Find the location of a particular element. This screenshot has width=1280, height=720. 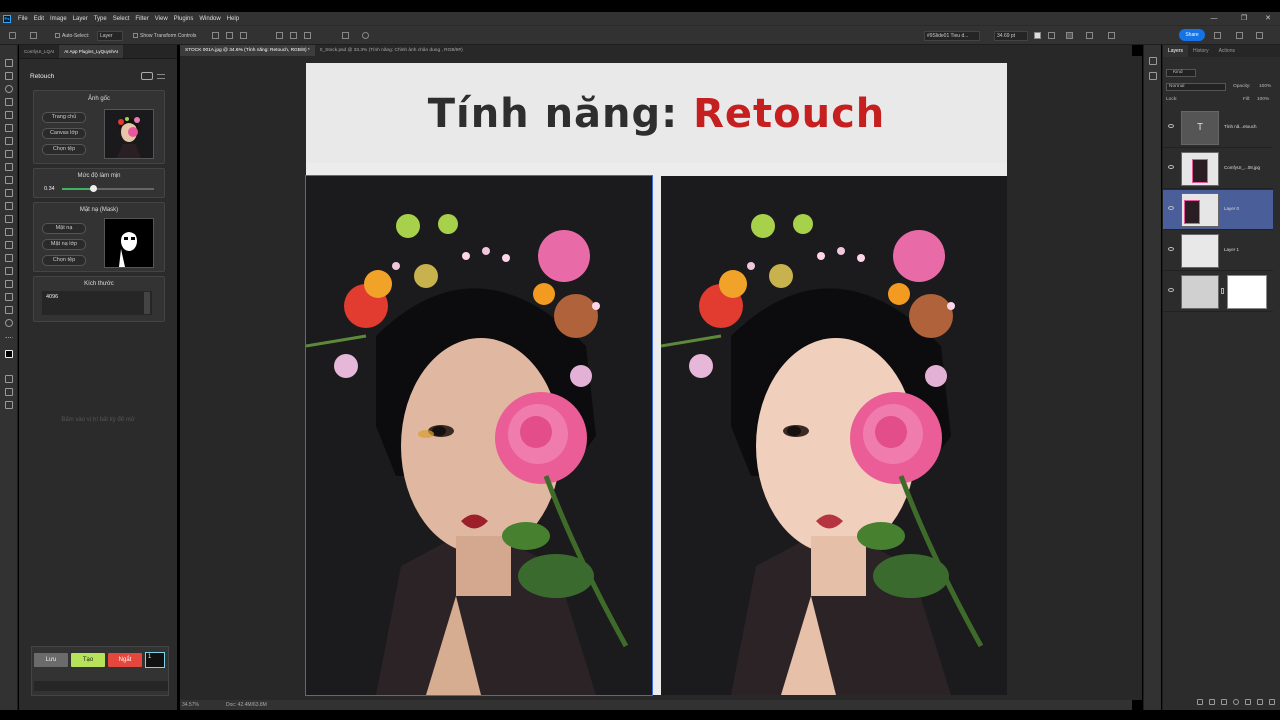

layer-row-background is located at coordinates (1218, 292).